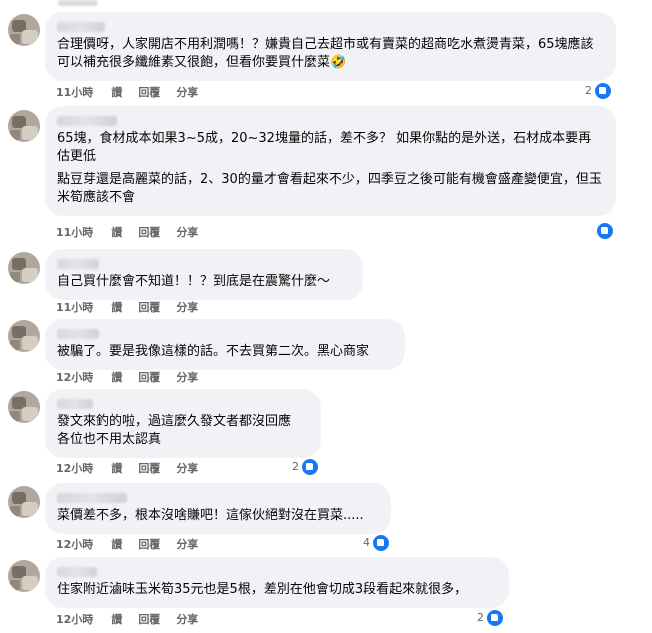 The width and height of the screenshot is (652, 633). Describe the element at coordinates (213, 351) in the screenshot. I see `comment-text: 被騙了。要是我像這樣的話。不去買第二次。黑心商家` at that location.